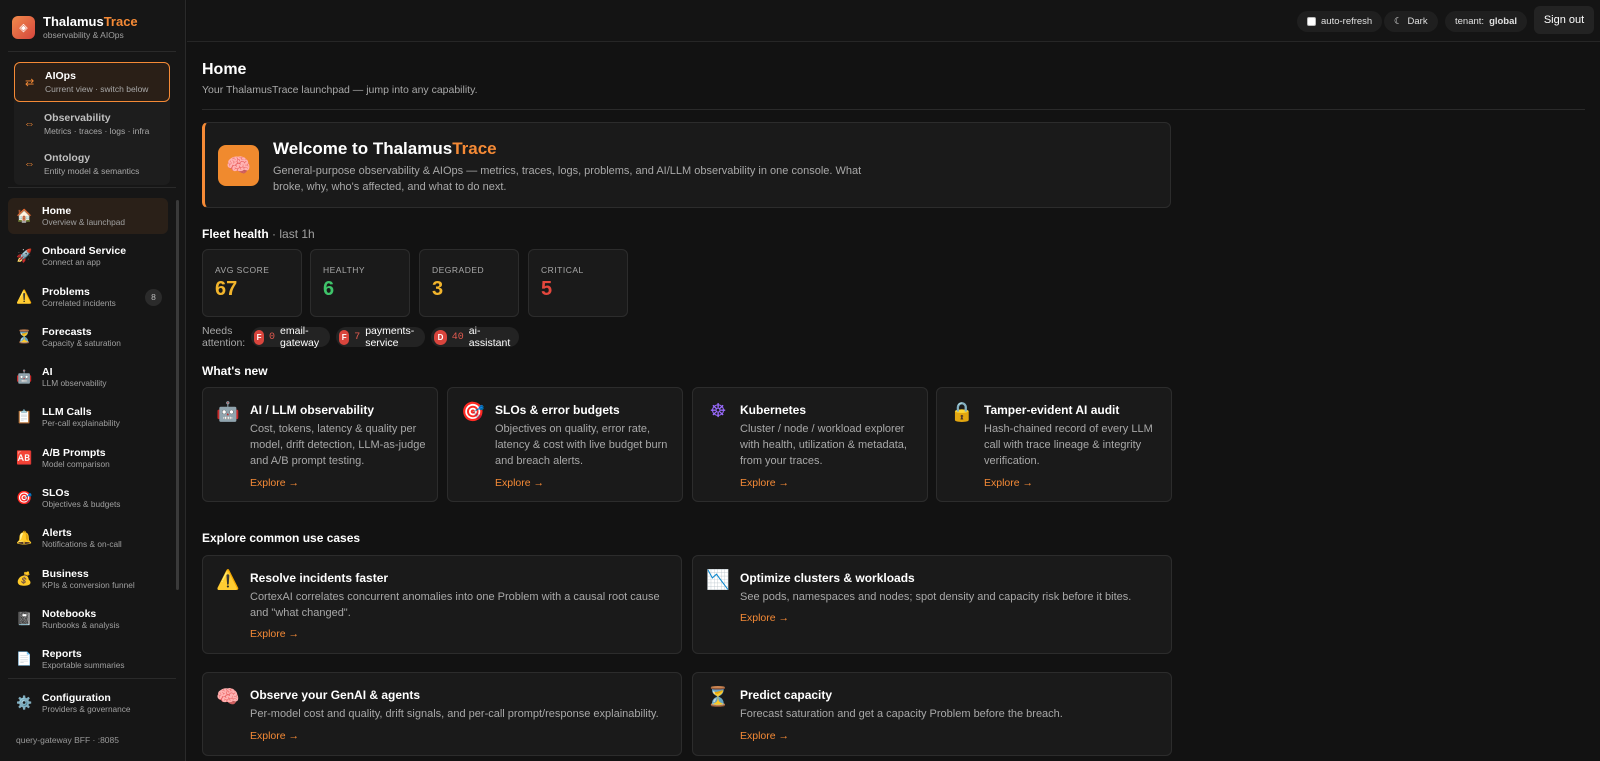 The image size is (1600, 761). I want to click on robot-icon: 🤖, so click(228, 412).